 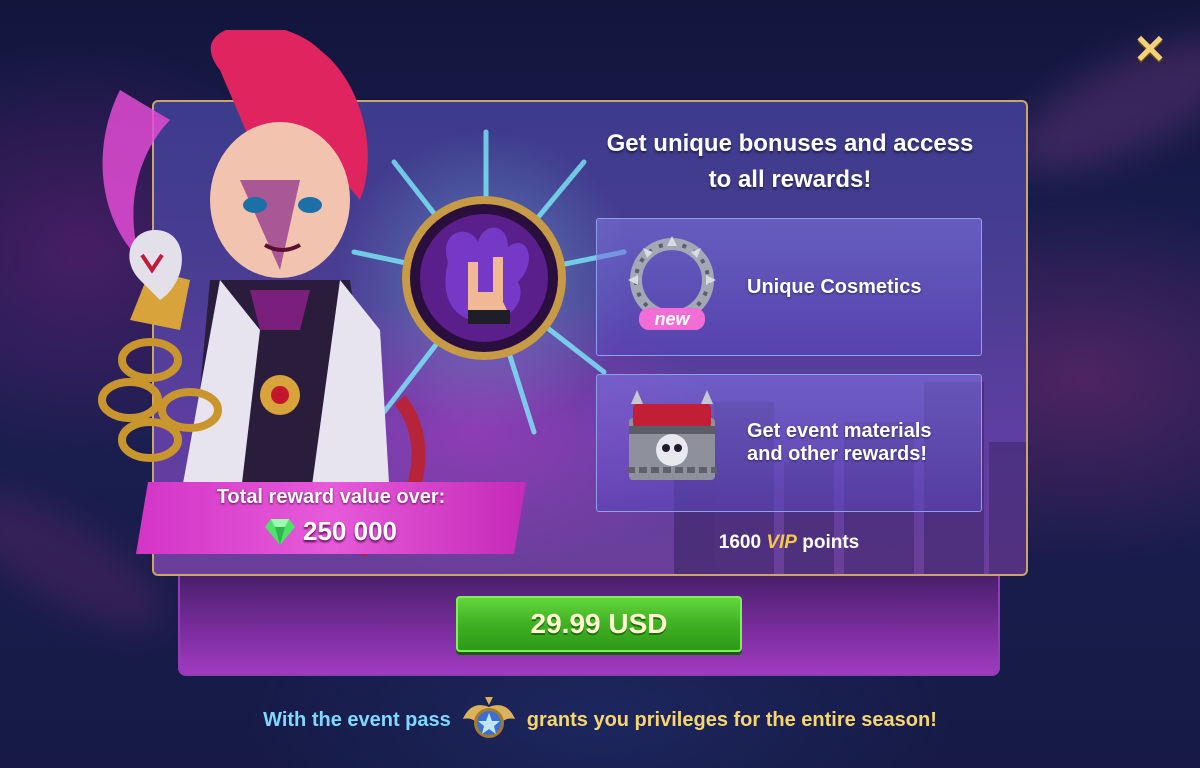 I want to click on feature-card-cosmetics: new Unique Cosmetics, so click(x=789, y=287).